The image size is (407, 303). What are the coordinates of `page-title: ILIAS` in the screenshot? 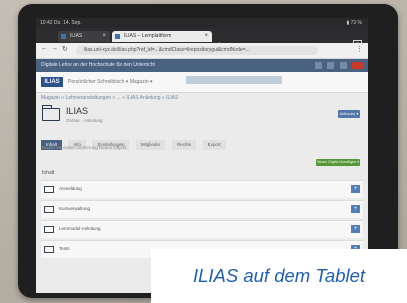 It's located at (77, 111).